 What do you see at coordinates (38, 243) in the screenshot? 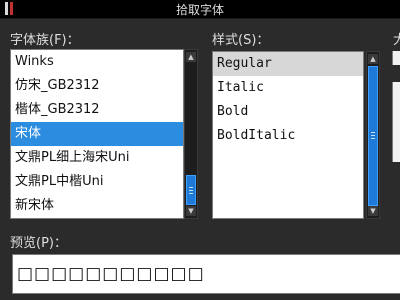
I see `preview-label: 预览(P)：` at bounding box center [38, 243].